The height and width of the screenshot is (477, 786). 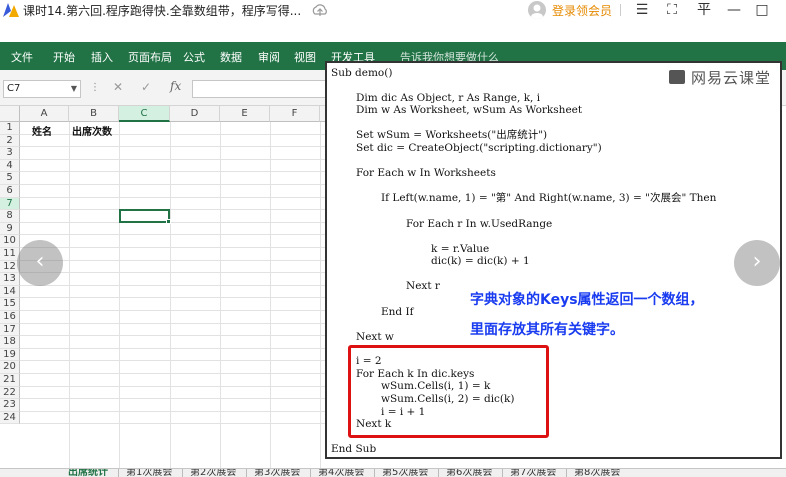 I want to click on sheet-tab-3: 第3次展会, so click(x=277, y=473).